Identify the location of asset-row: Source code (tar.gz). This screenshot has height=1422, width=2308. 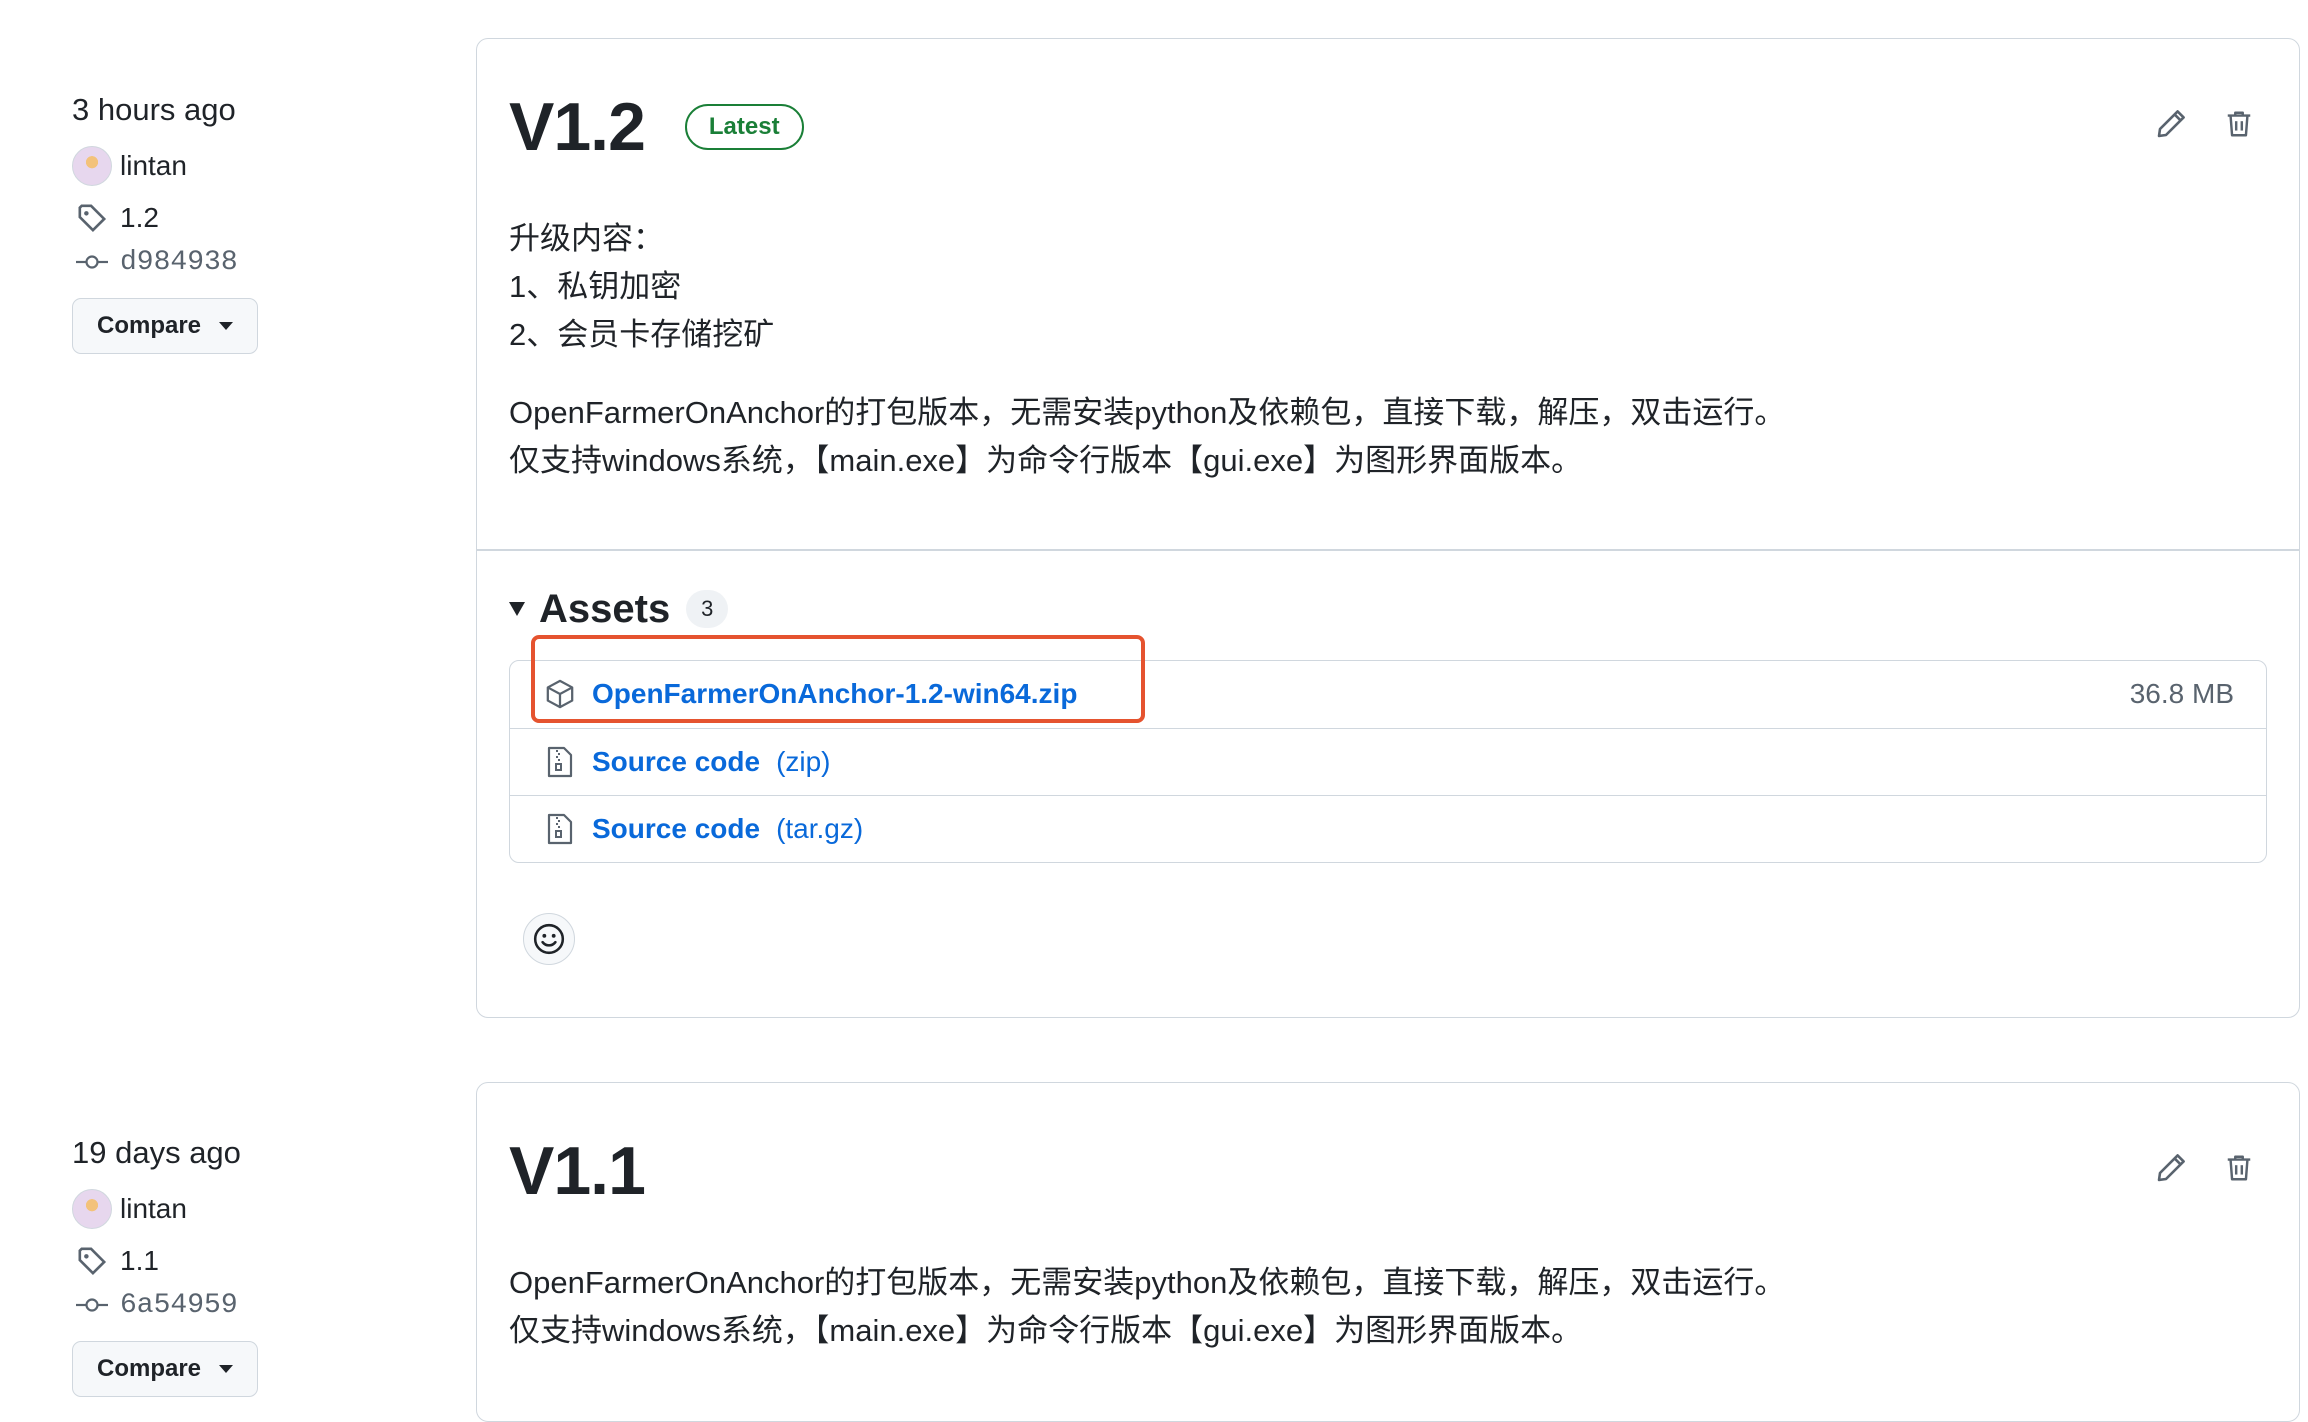
(1388, 828).